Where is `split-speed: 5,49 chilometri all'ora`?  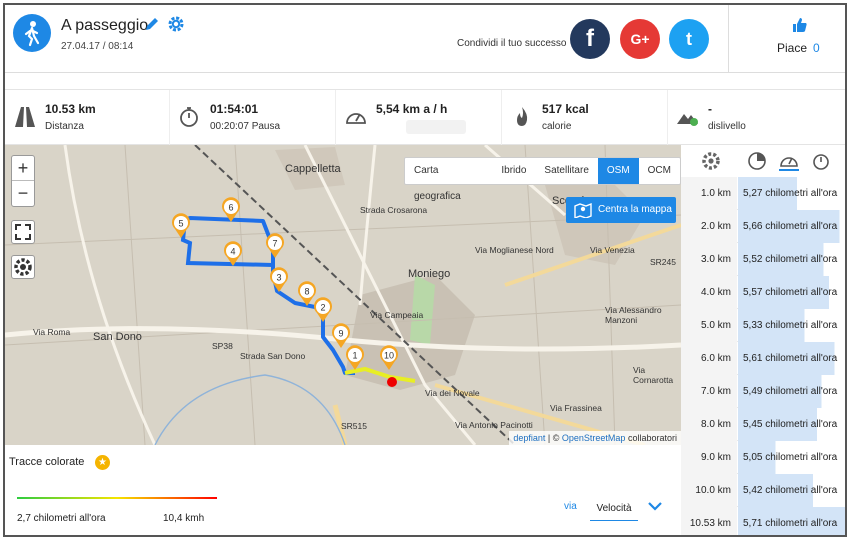 split-speed: 5,49 chilometri all'ora is located at coordinates (791, 391).